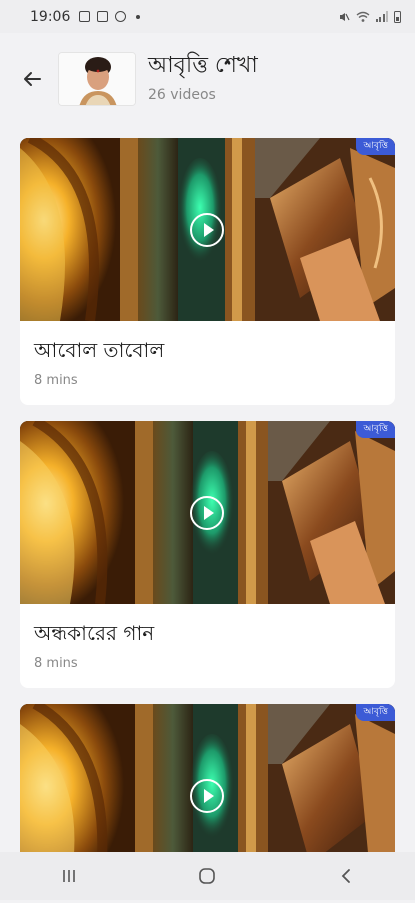  I want to click on chevron-left-icon, so click(345, 876).